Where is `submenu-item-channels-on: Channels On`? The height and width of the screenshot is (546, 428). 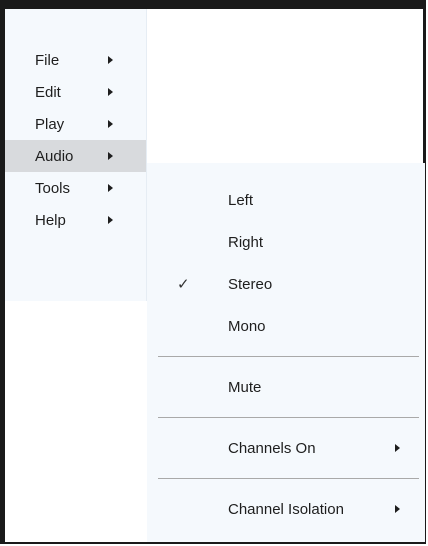
submenu-item-channels-on: Channels On is located at coordinates (286, 448).